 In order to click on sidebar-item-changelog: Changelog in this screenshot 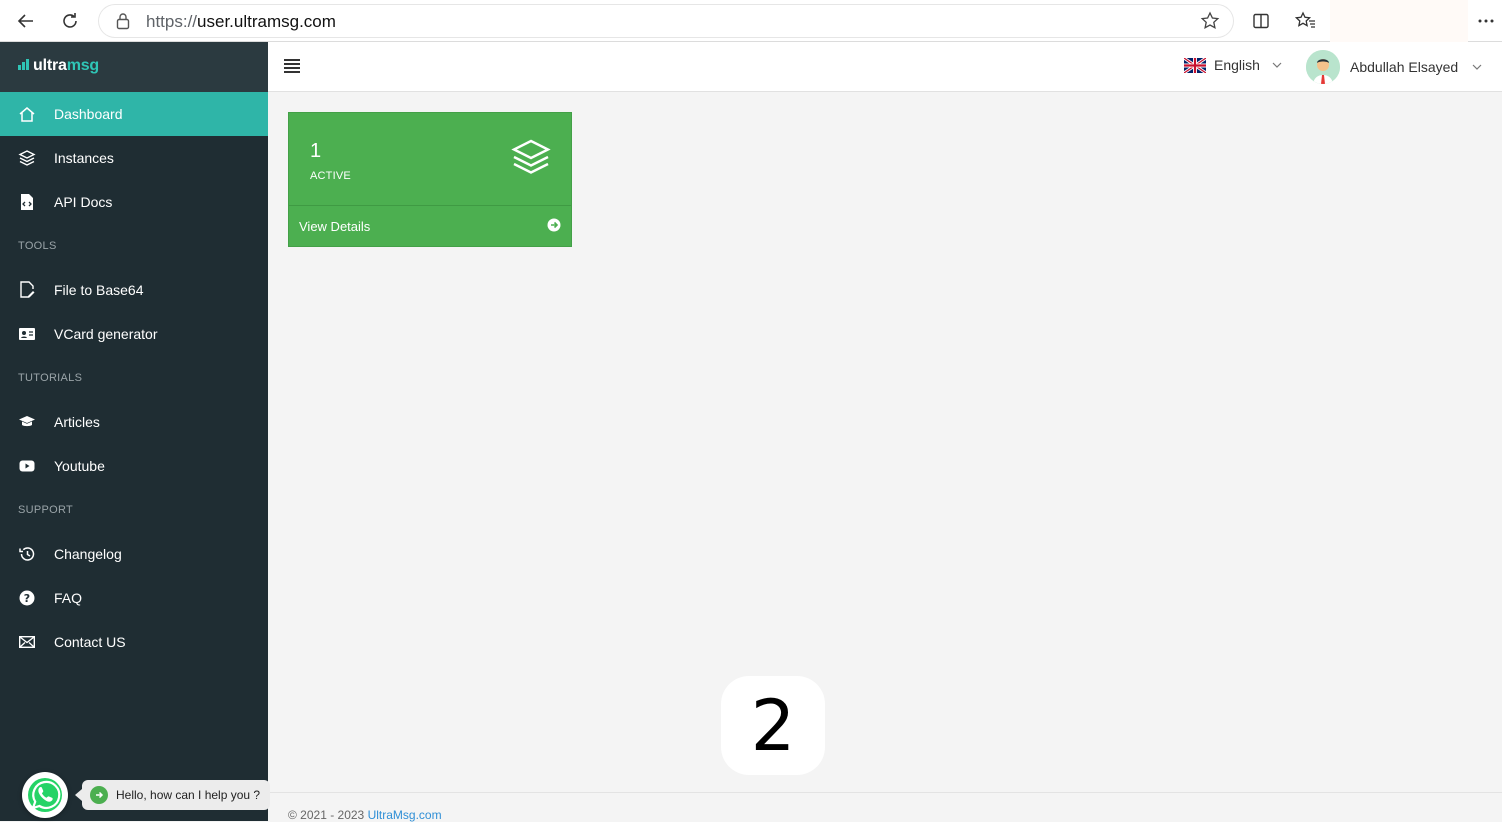, I will do `click(134, 554)`.